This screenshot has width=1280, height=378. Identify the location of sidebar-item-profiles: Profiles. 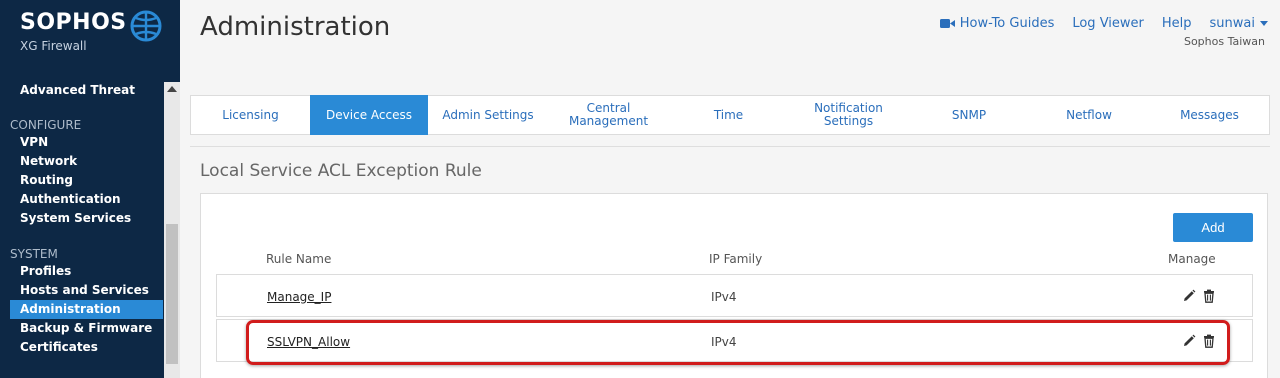
(45, 271).